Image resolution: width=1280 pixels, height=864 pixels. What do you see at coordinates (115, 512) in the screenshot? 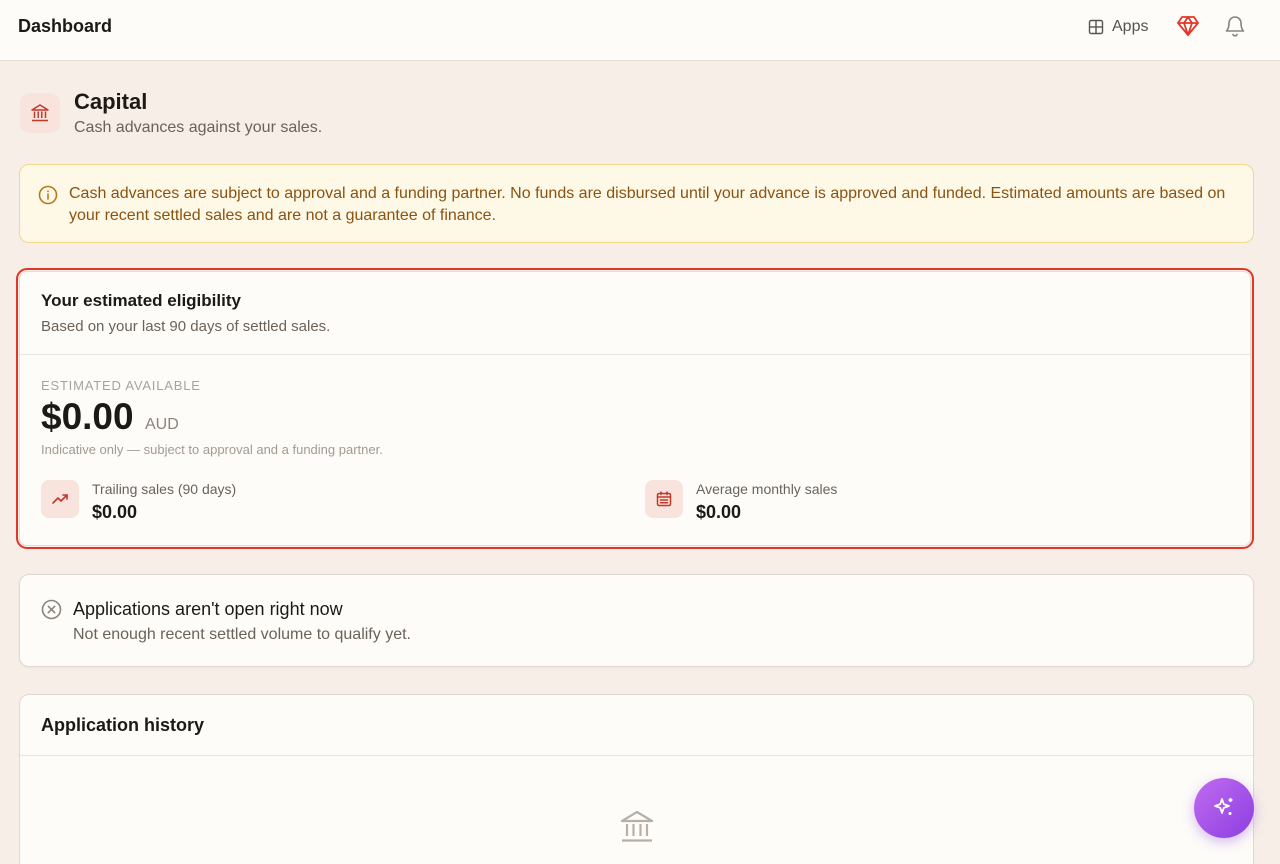
I see `trailing-sales-value: $0.00` at bounding box center [115, 512].